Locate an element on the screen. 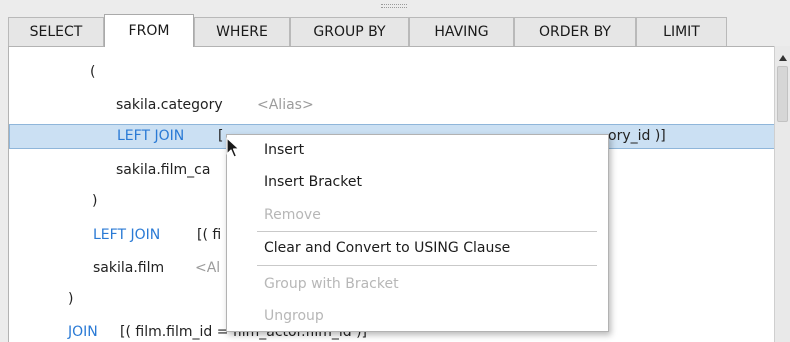 Image resolution: width=790 pixels, height=342 pixels. table-name: sakila.category is located at coordinates (169, 105).